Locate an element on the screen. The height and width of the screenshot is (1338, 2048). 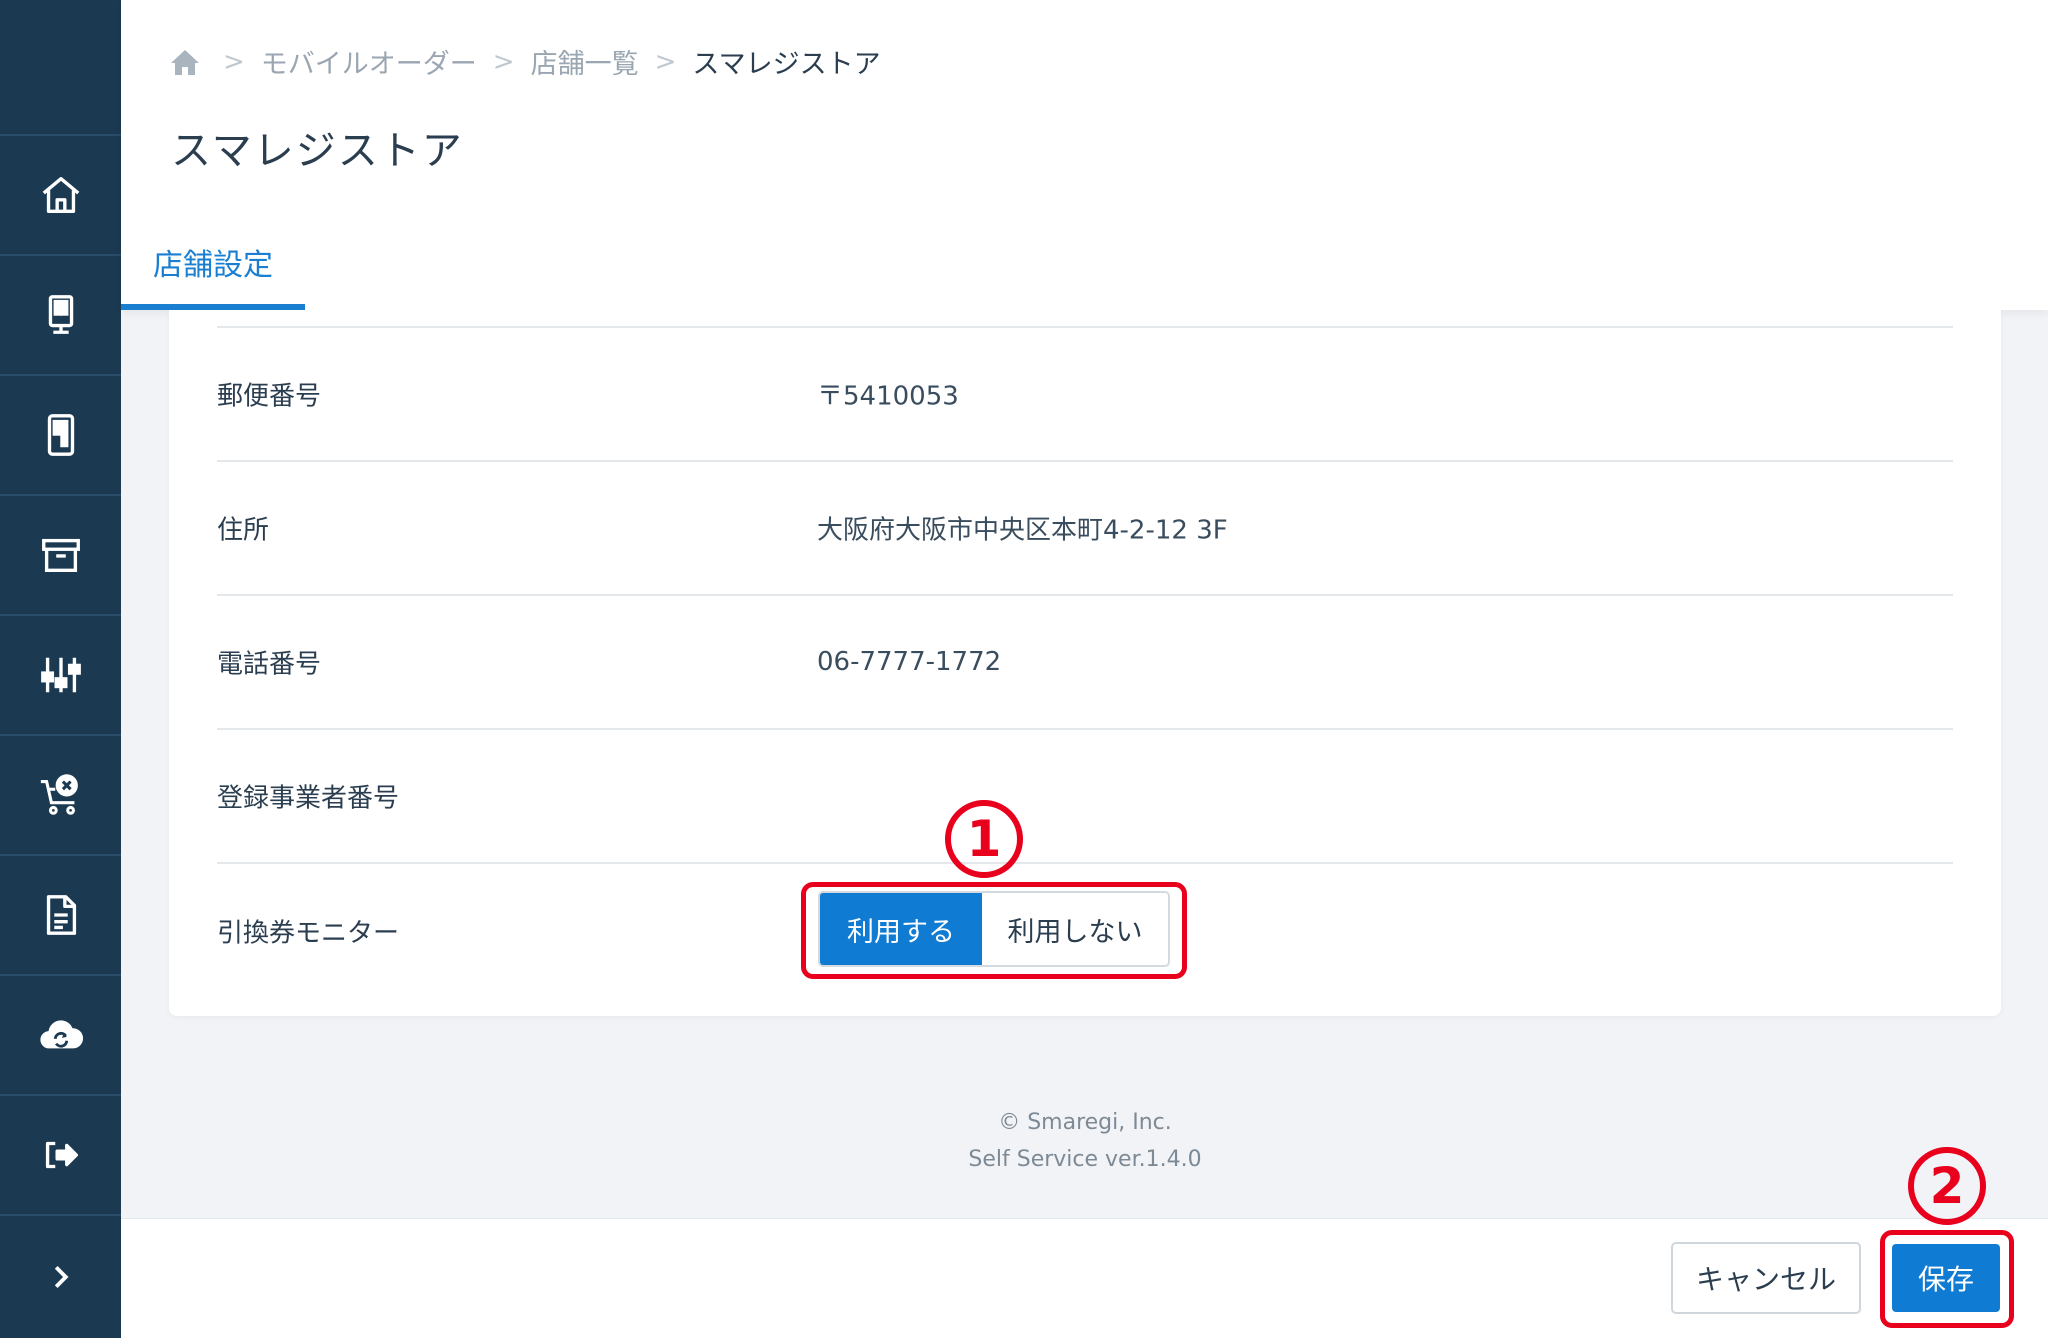
annotation-step-2: 2 is located at coordinates (1947, 1186).